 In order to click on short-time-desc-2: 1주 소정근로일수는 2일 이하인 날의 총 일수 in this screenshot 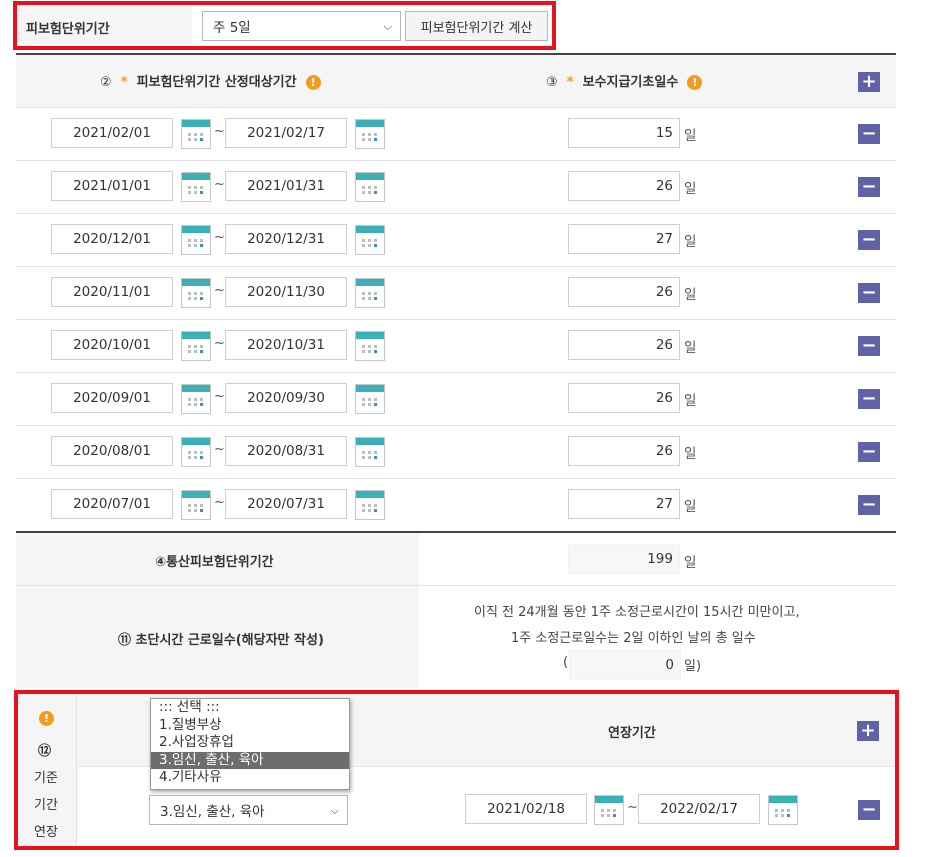, I will do `click(633, 638)`.